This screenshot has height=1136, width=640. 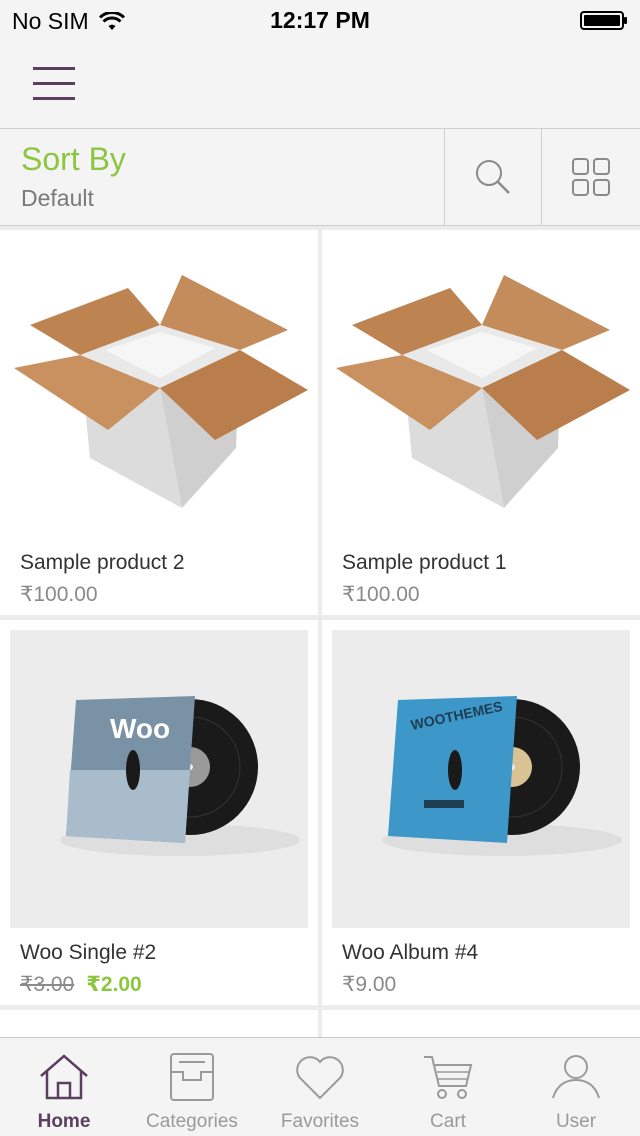 What do you see at coordinates (448, 1121) in the screenshot?
I see `tab-cart-label: Cart` at bounding box center [448, 1121].